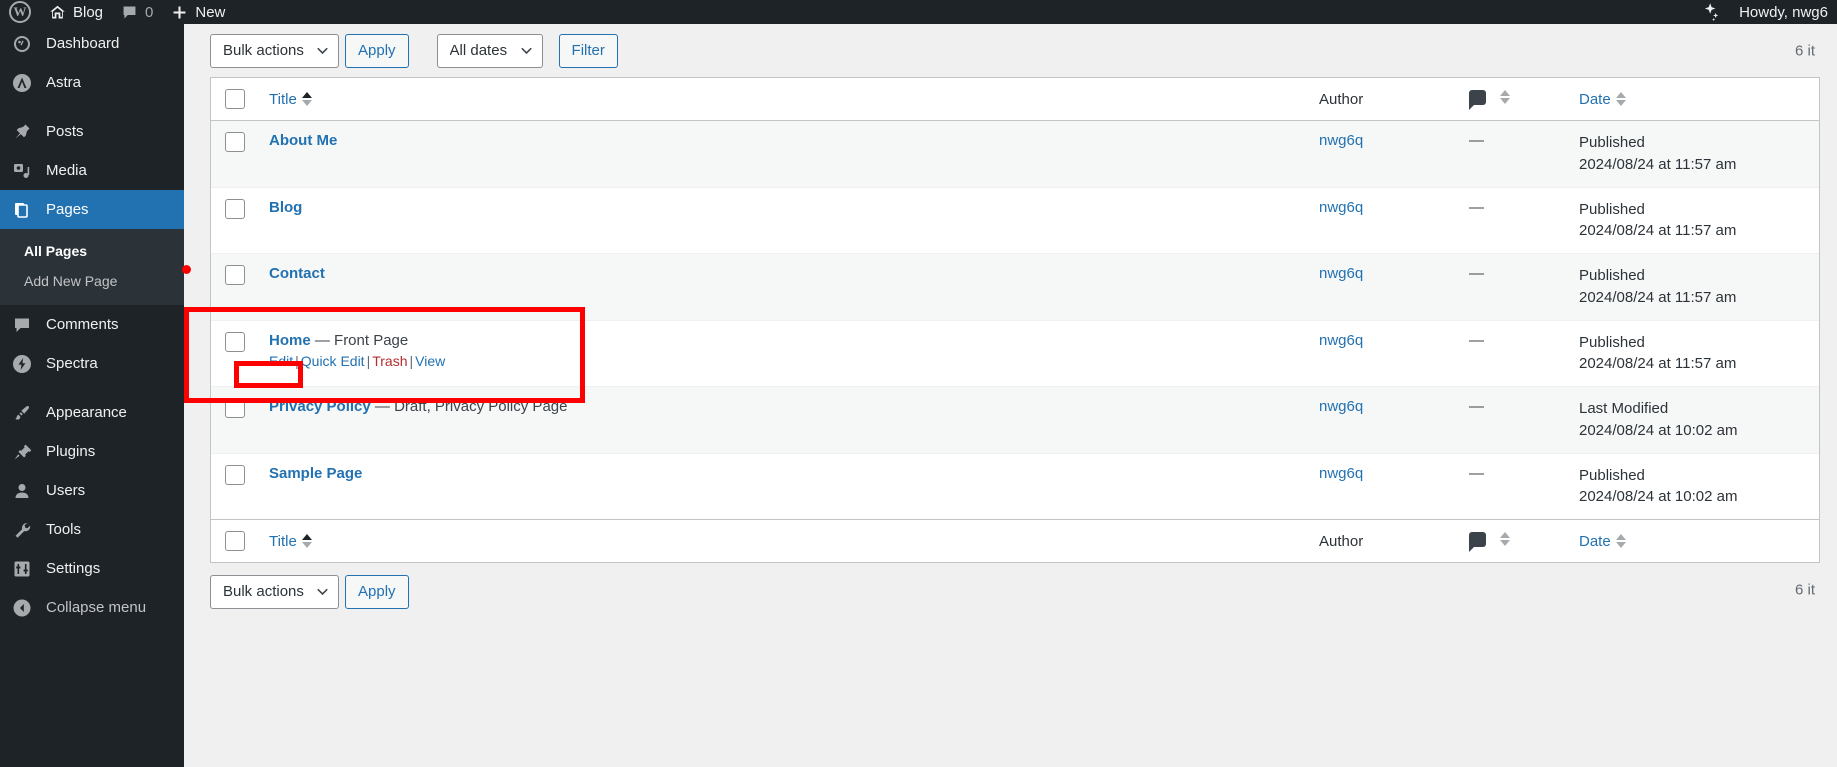 This screenshot has height=767, width=1837. Describe the element at coordinates (274, 591) in the screenshot. I see `bulk-actions-select-bottom: Bulk actions` at that location.